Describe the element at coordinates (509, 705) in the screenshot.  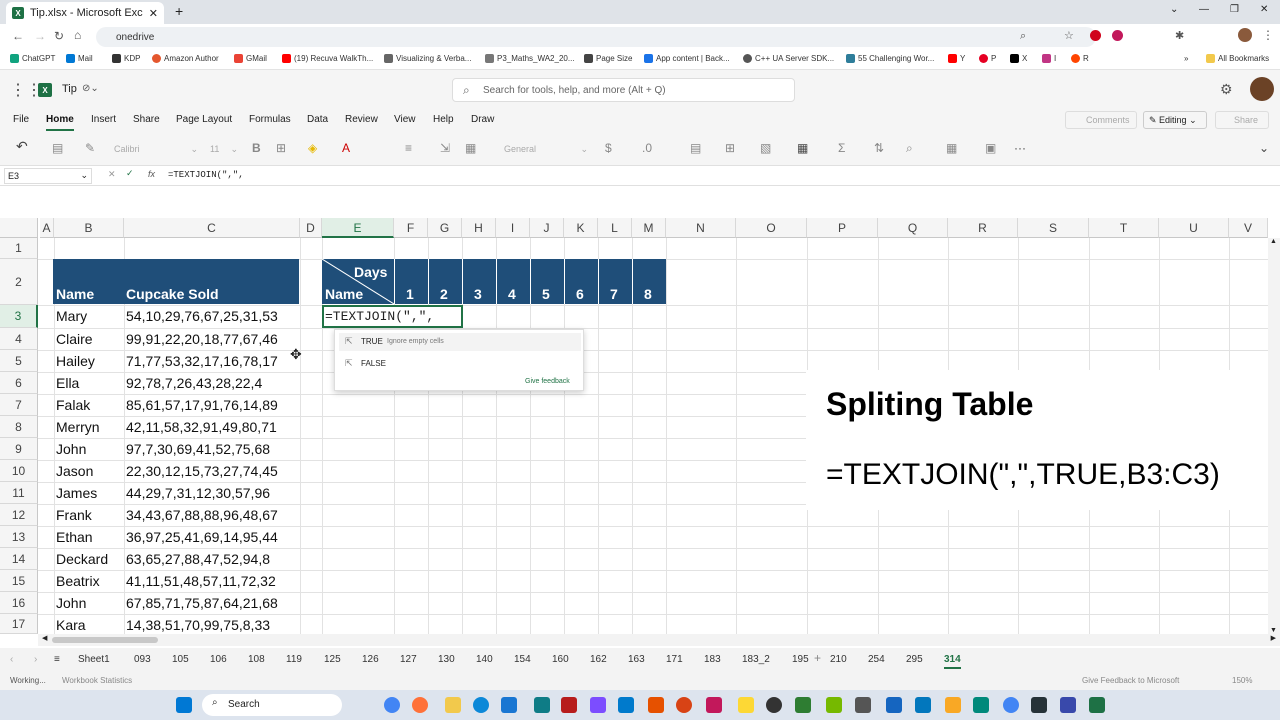
I see `calendar-icon` at that location.